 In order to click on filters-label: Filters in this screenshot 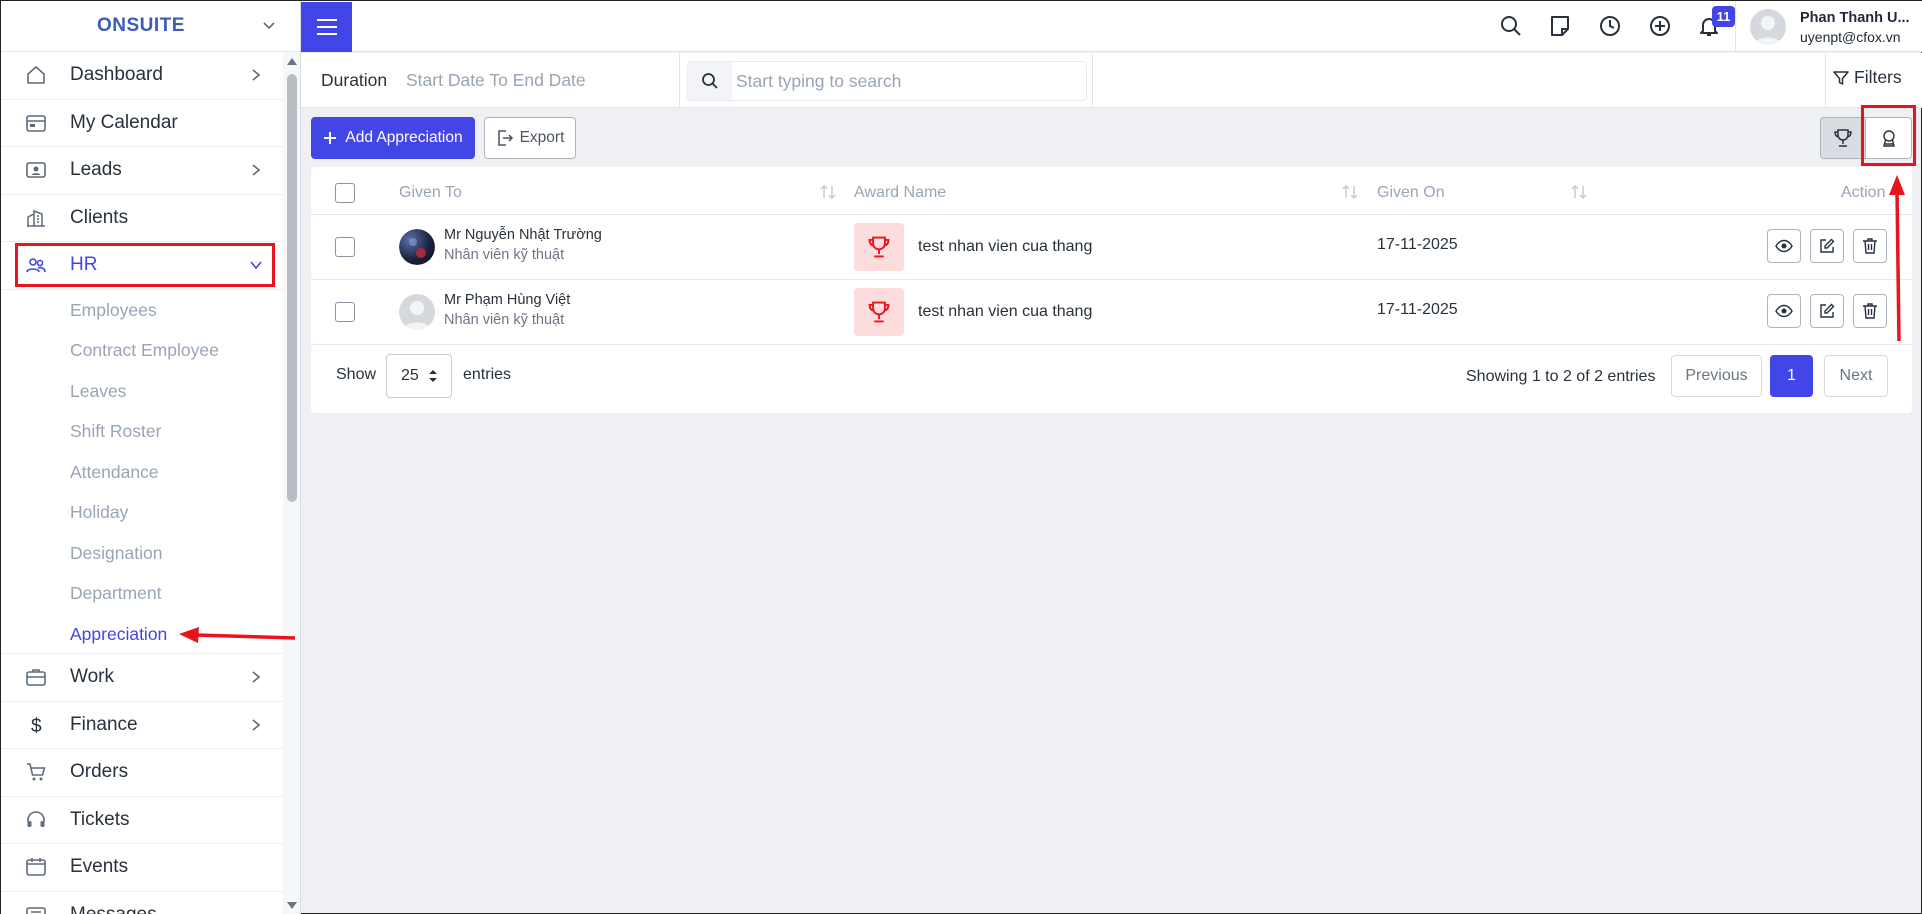, I will do `click(1878, 77)`.